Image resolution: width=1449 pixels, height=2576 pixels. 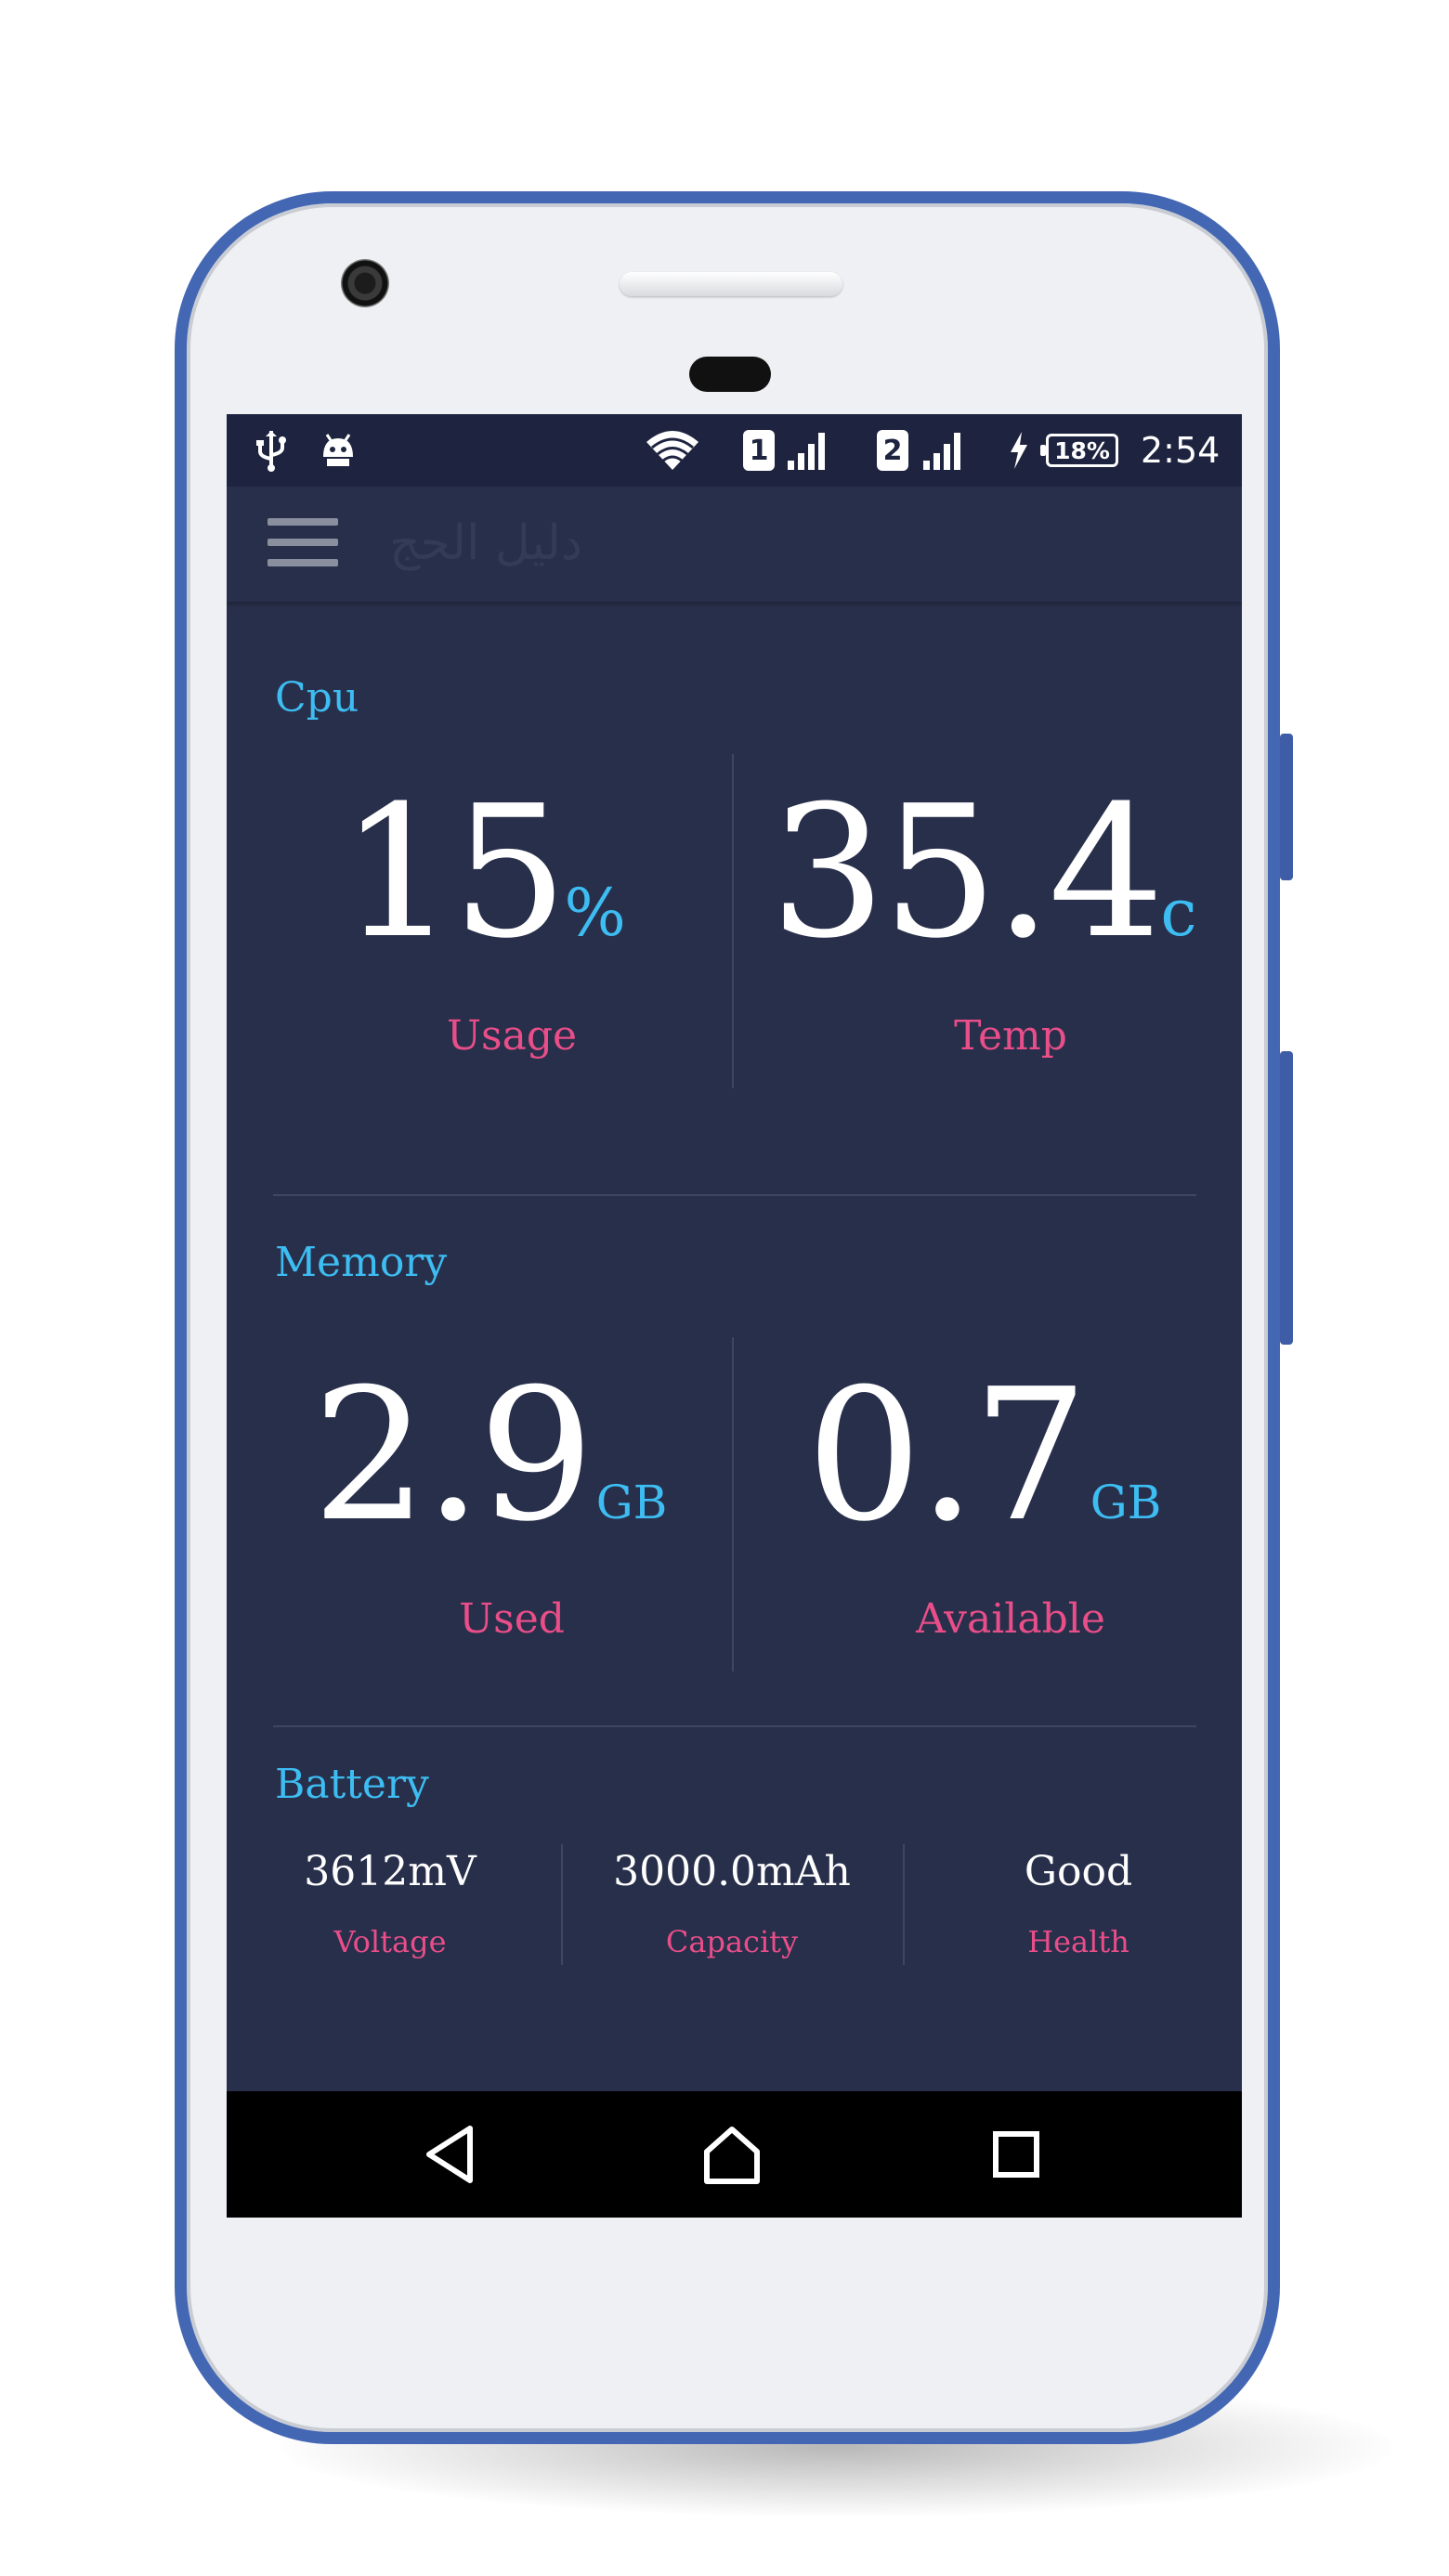 What do you see at coordinates (1016, 2155) in the screenshot?
I see `recents-icon` at bounding box center [1016, 2155].